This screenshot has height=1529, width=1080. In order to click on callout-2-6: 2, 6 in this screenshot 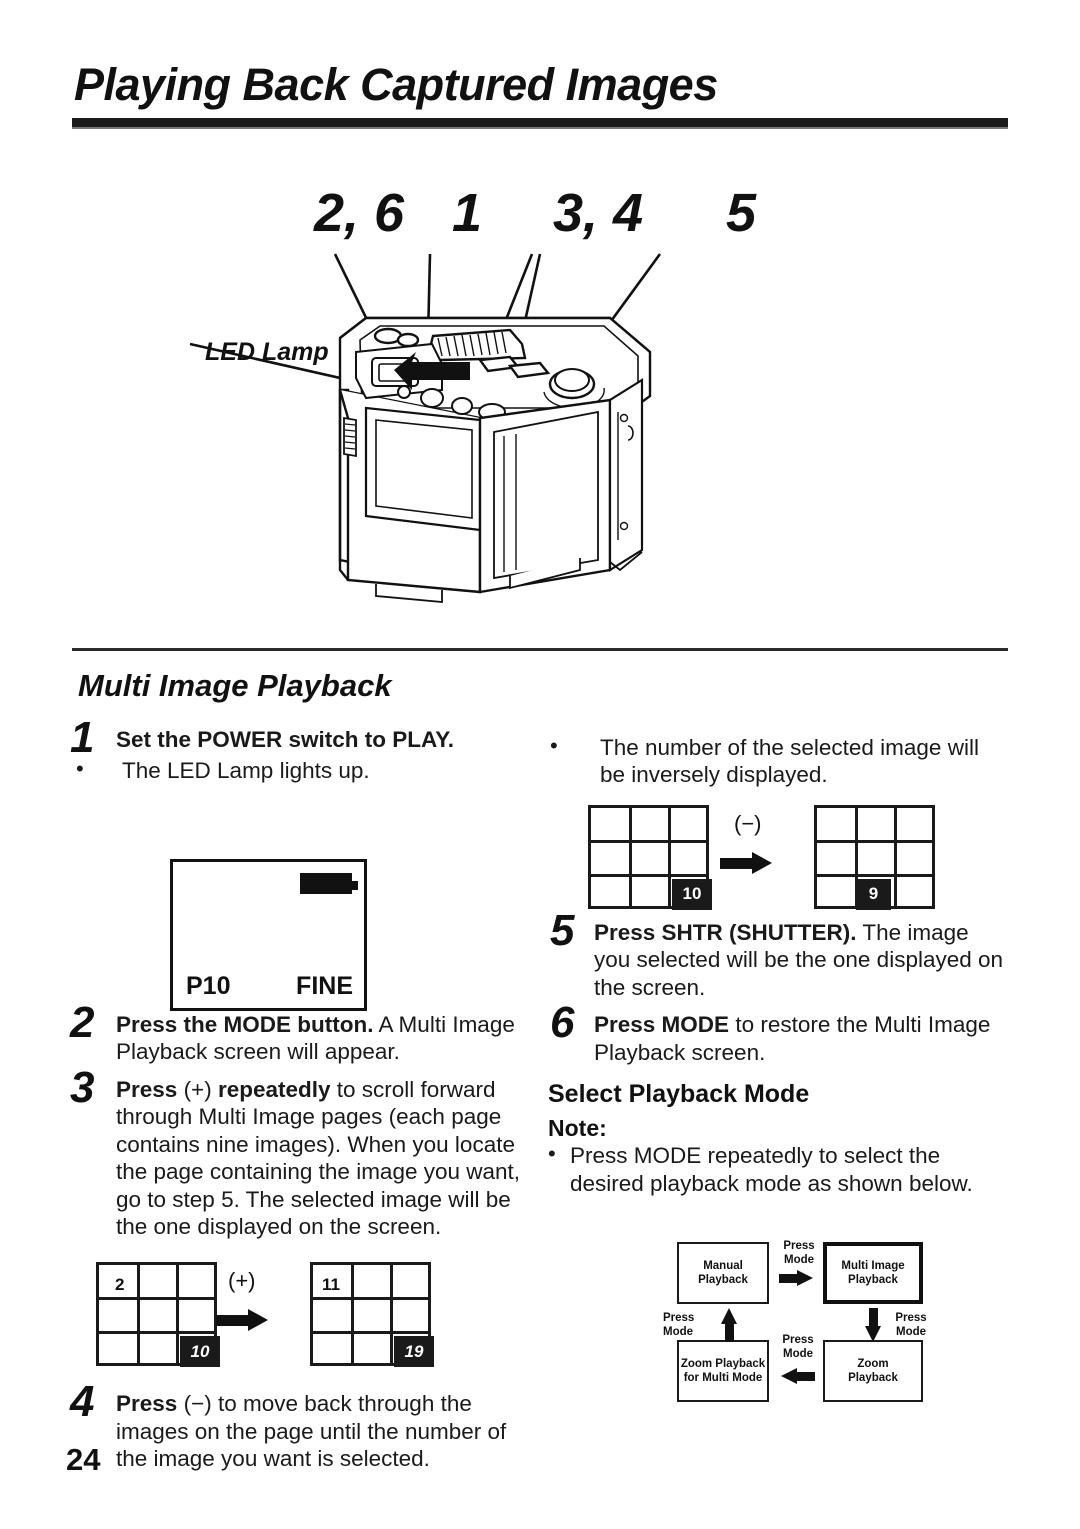, I will do `click(359, 213)`.